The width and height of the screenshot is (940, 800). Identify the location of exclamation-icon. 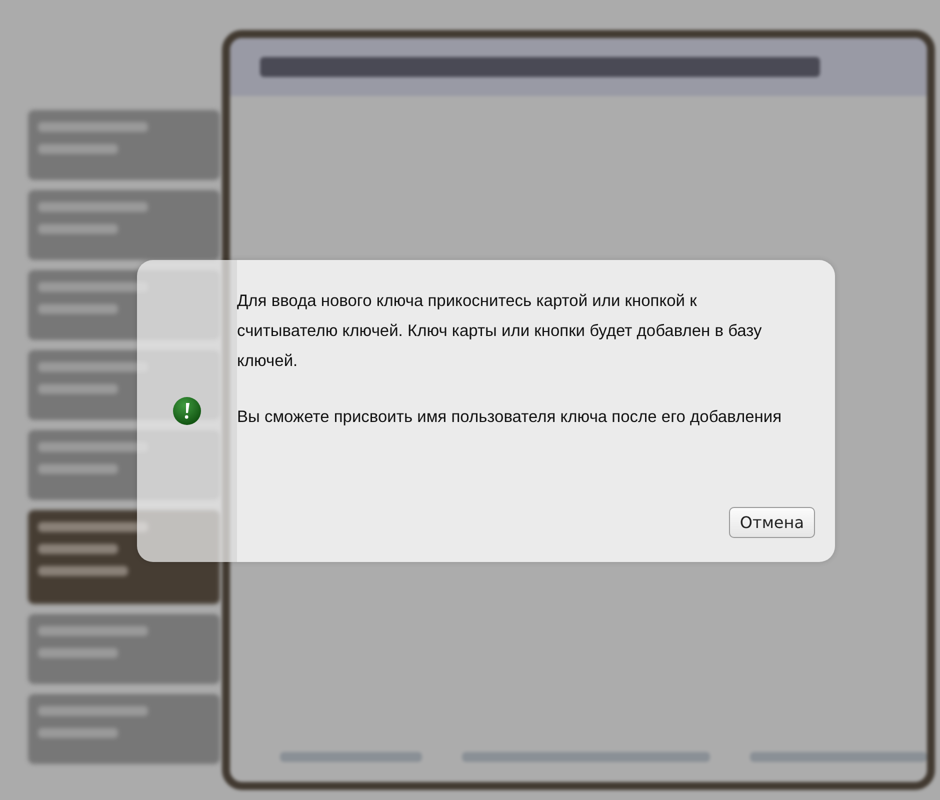
(187, 411).